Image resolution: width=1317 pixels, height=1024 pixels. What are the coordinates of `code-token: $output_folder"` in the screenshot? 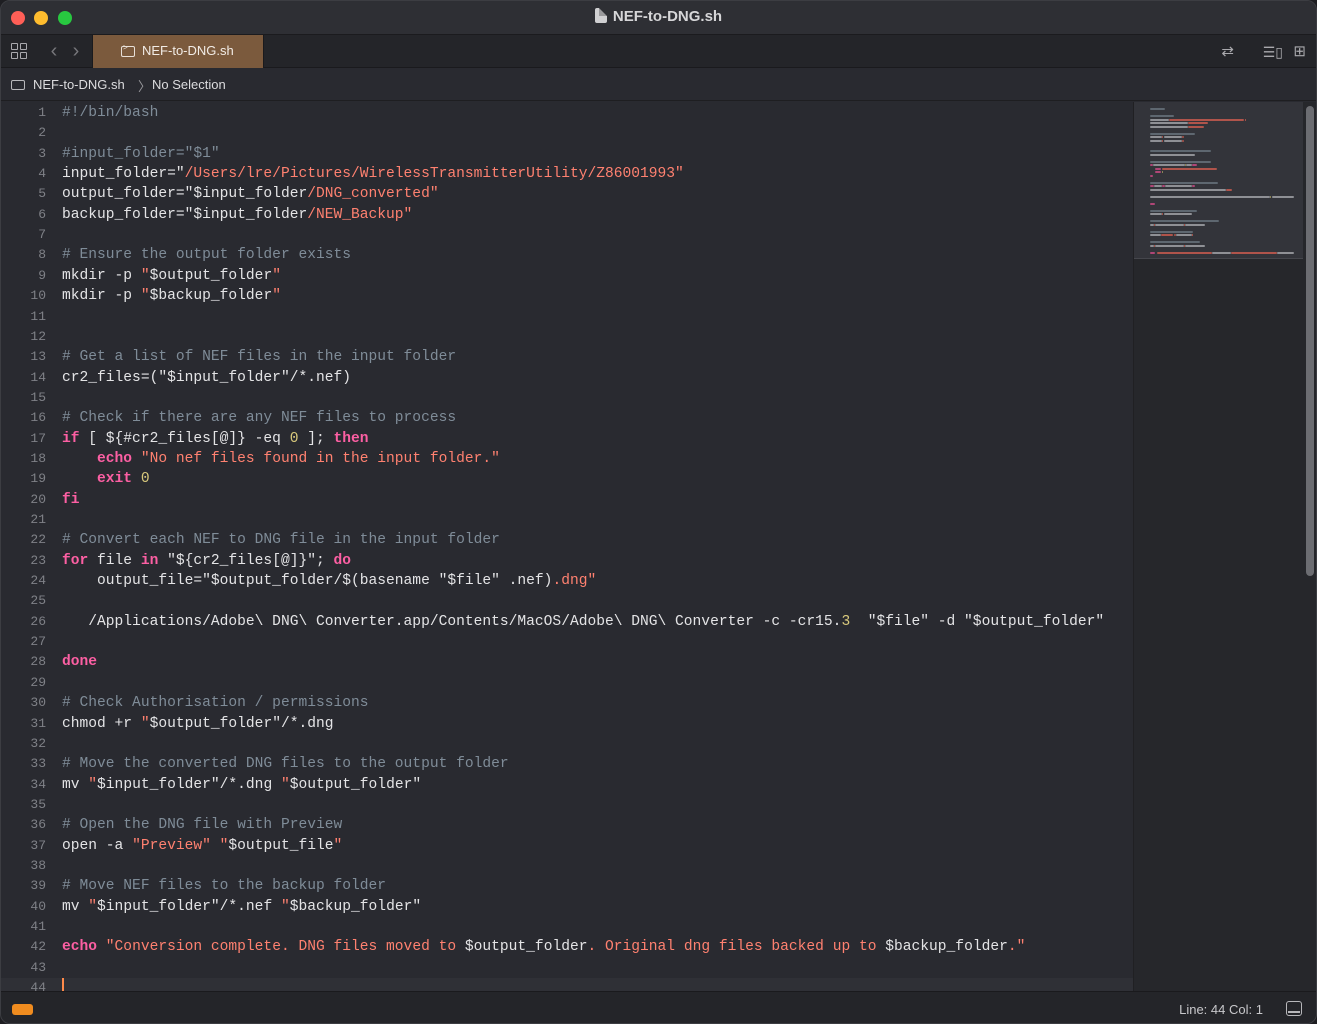 It's located at (355, 784).